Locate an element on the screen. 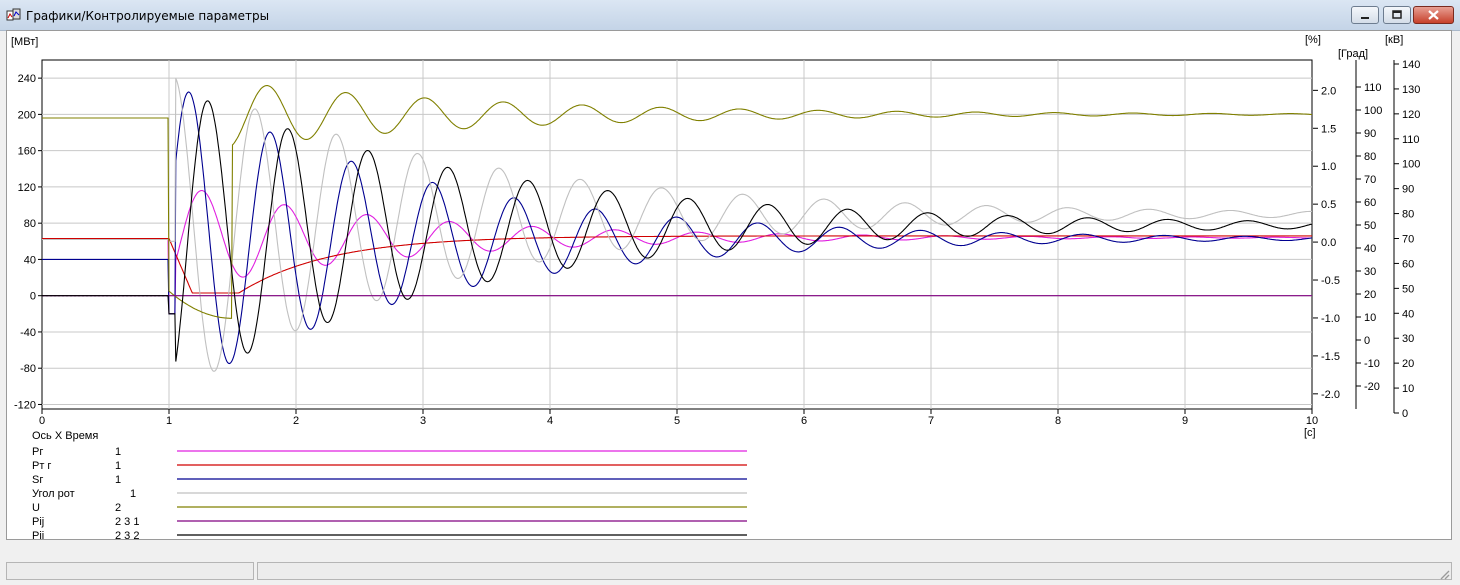 Image resolution: width=1460 pixels, height=585 pixels. y-right-percent-tick-label: -1.0 is located at coordinates (1330, 319).